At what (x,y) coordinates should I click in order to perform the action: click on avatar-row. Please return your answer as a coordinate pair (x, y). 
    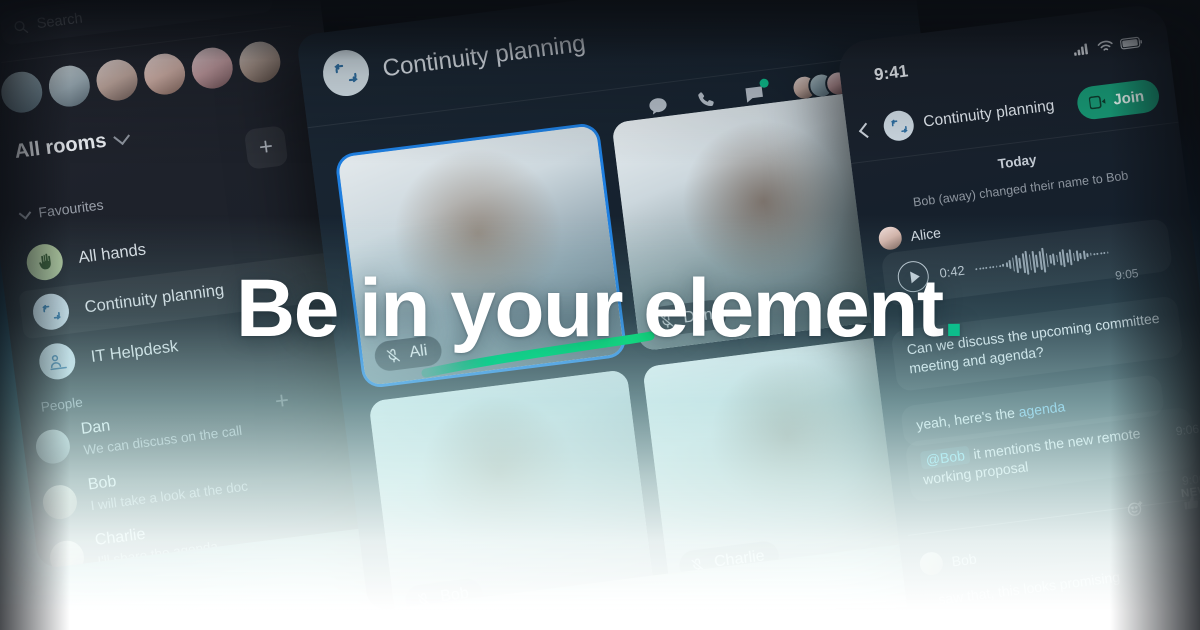
    Looking at the image, I should click on (141, 77).